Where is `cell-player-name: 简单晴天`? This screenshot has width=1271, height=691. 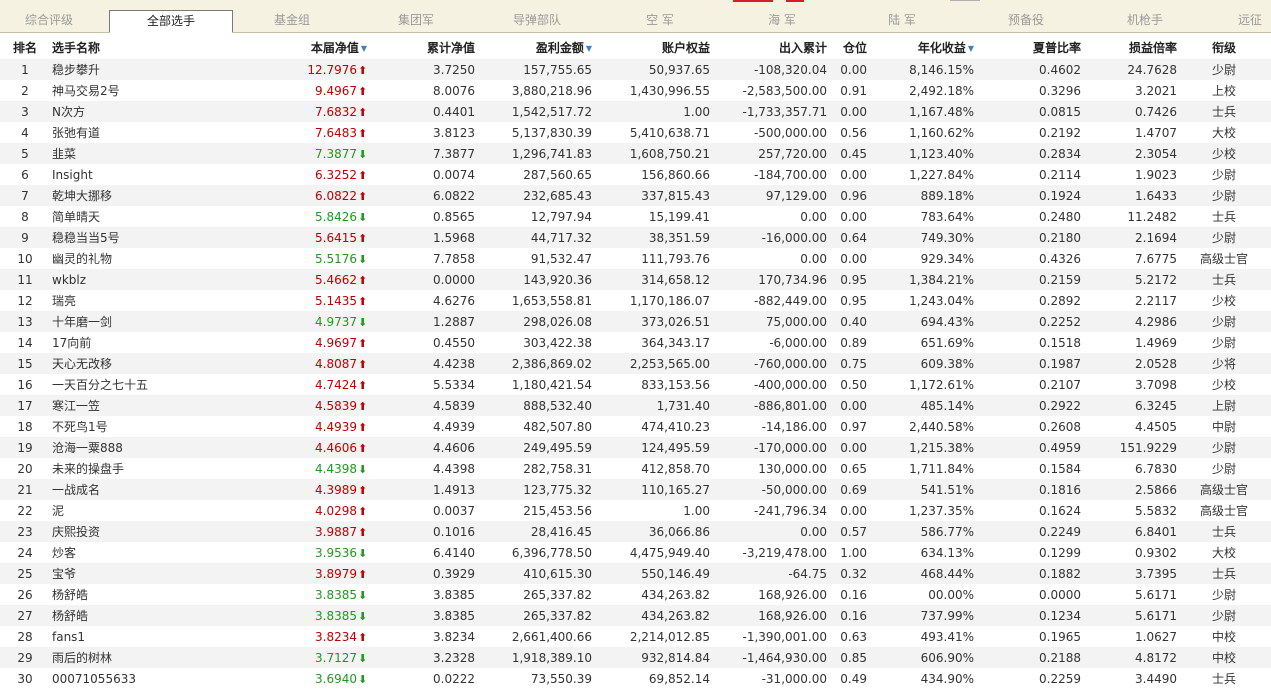 cell-player-name: 简单晴天 is located at coordinates (143, 216).